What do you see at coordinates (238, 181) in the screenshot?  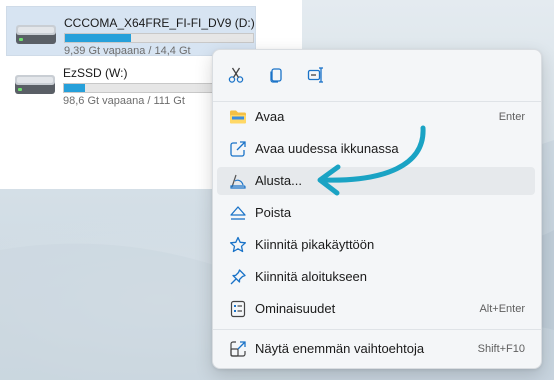 I see `format-icon` at bounding box center [238, 181].